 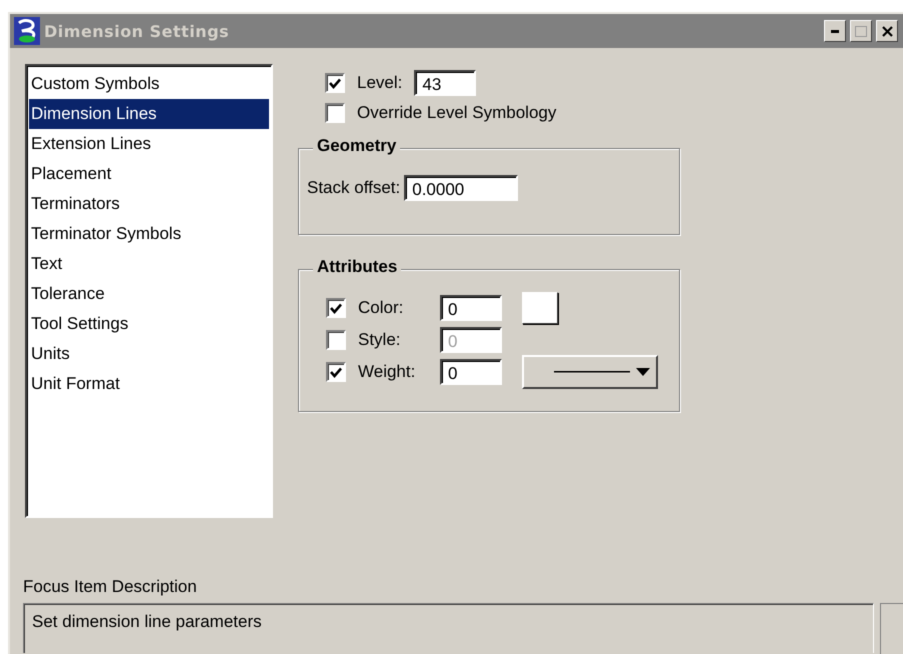 What do you see at coordinates (149, 294) in the screenshot?
I see `category-item: Tolerance` at bounding box center [149, 294].